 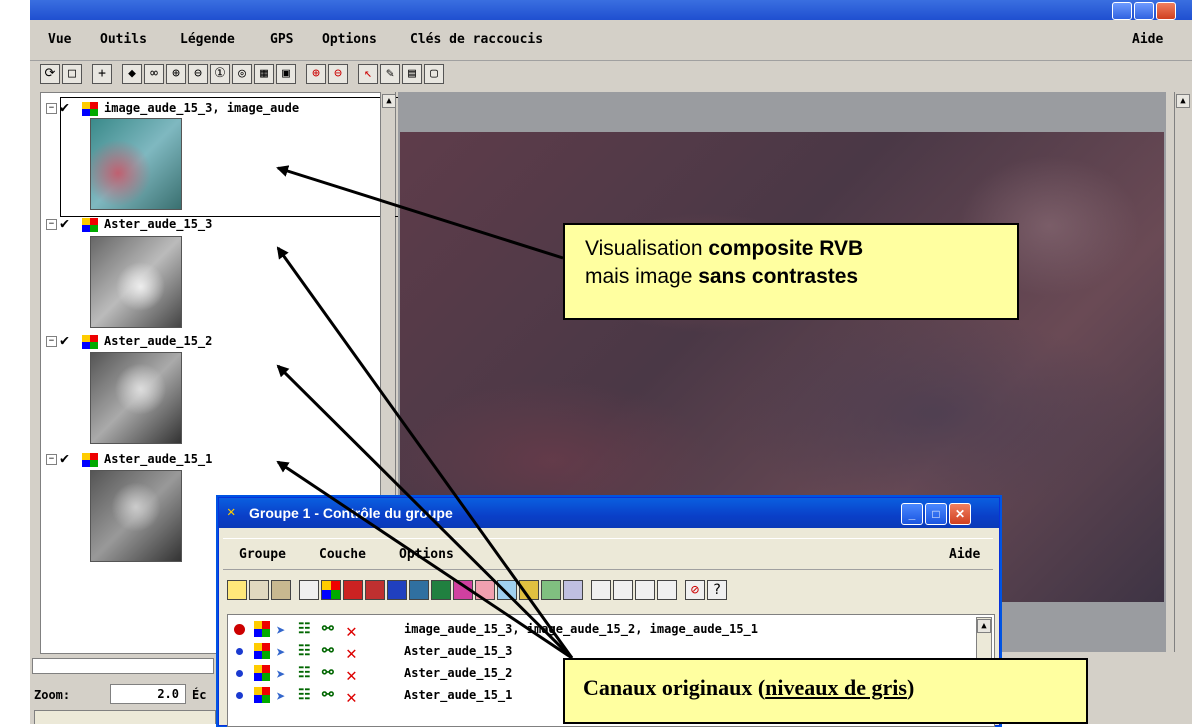 I want to click on zoom-field: 2.0, so click(x=148, y=694).